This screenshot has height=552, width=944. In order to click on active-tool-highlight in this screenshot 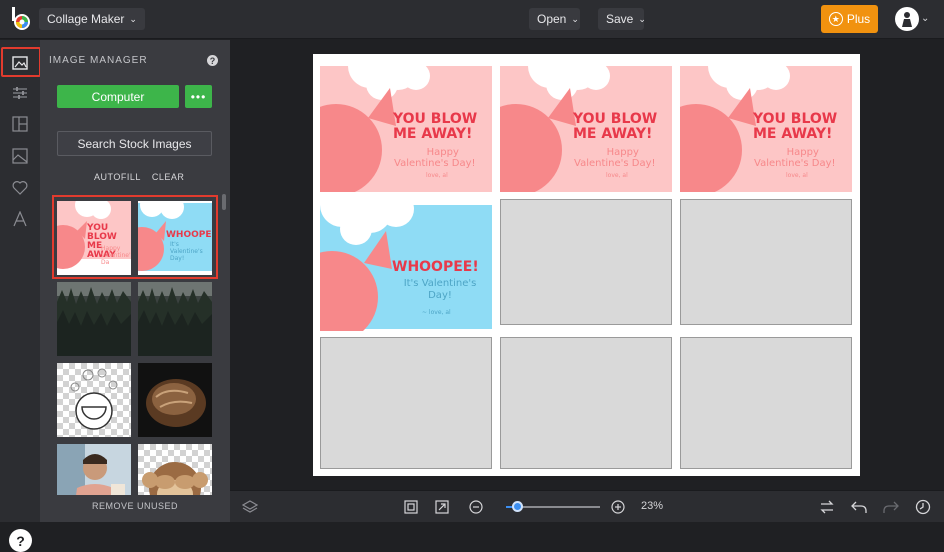, I will do `click(21, 62)`.